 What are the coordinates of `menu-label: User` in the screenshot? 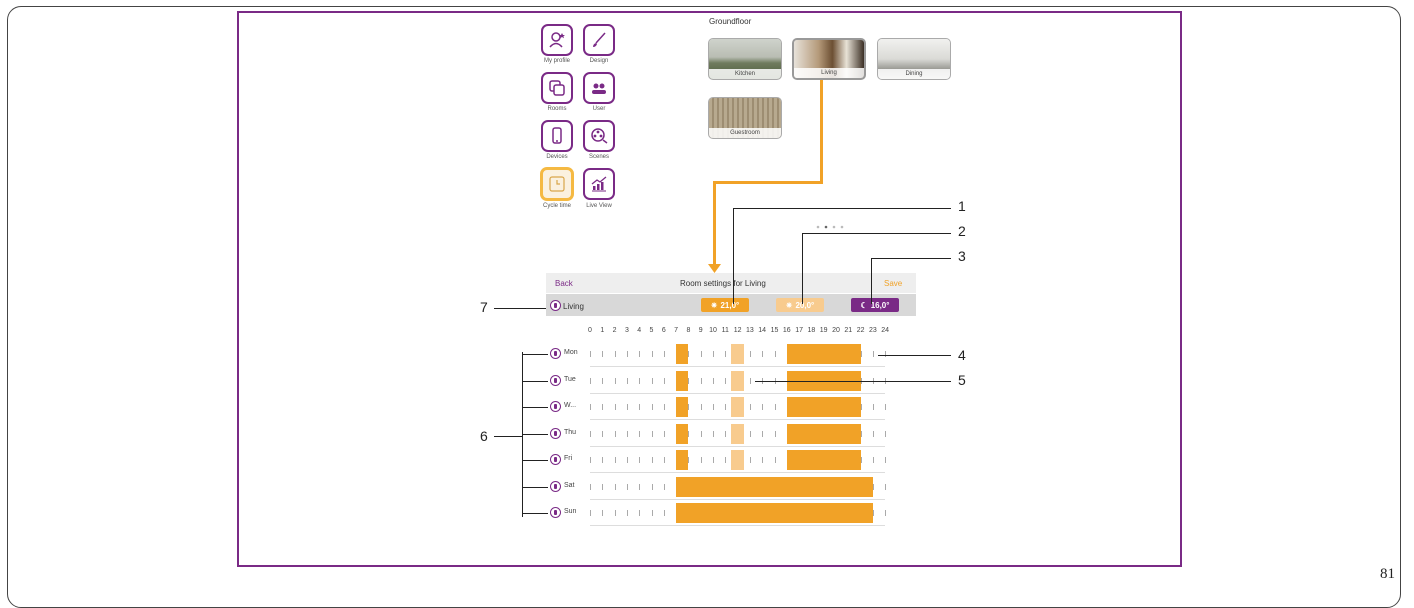 It's located at (599, 109).